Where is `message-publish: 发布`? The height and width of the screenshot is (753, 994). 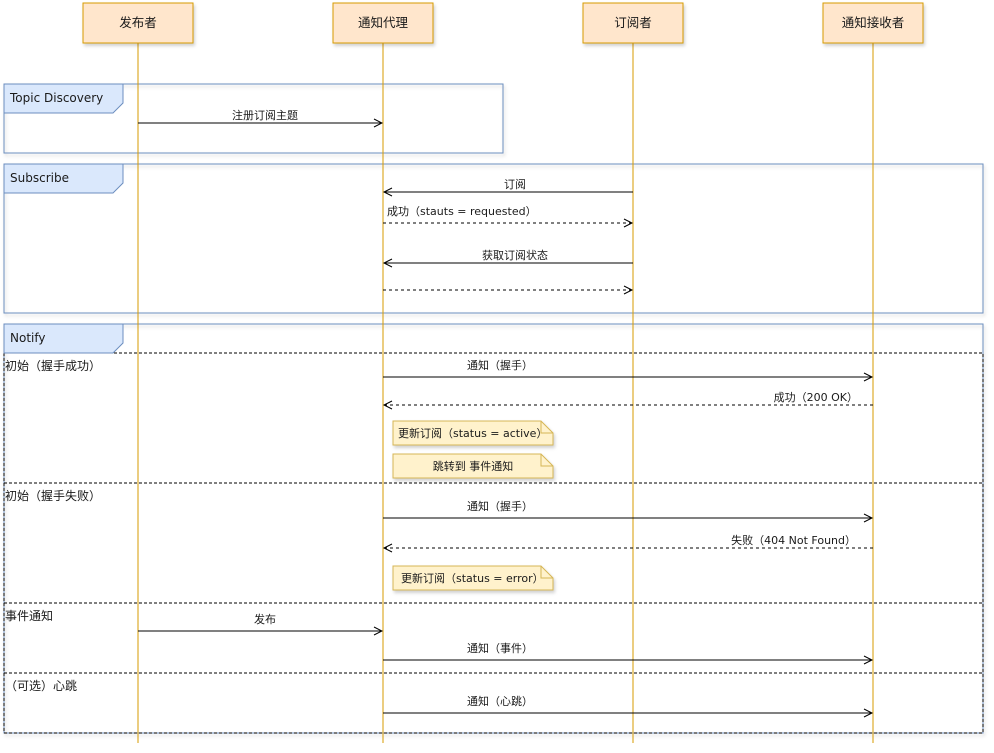
message-publish: 发布 is located at coordinates (261, 624).